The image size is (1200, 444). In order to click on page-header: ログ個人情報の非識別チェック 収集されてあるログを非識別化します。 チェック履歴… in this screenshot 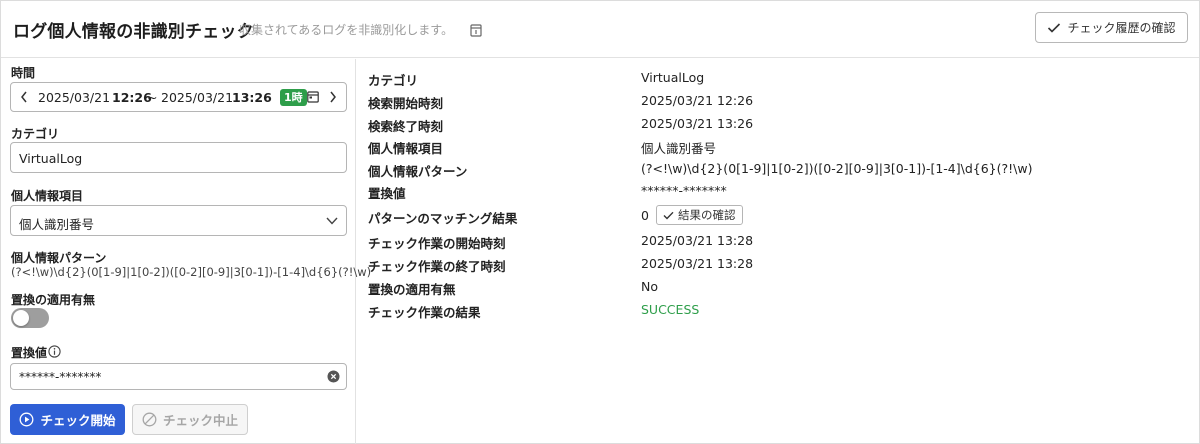, I will do `click(600, 29)`.